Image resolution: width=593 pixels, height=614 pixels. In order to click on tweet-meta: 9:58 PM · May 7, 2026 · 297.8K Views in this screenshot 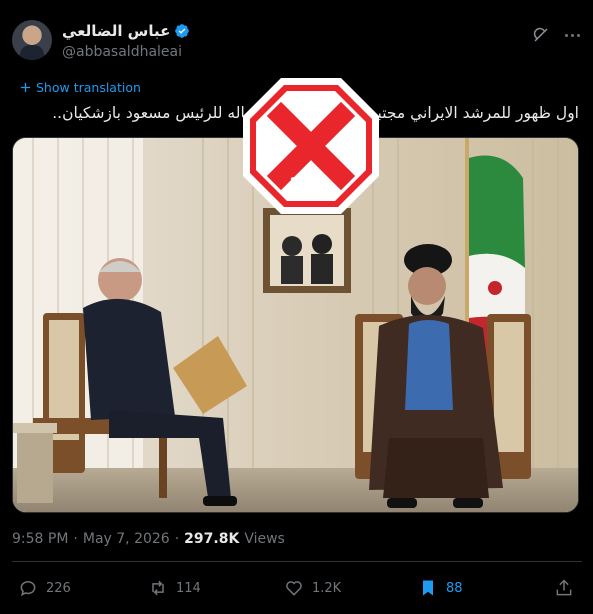, I will do `click(148, 539)`.